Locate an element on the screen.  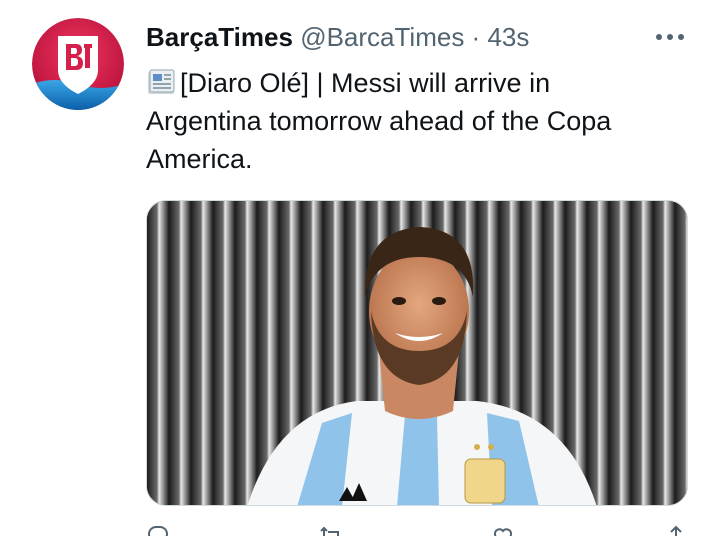
retweet-button is located at coordinates (331, 530).